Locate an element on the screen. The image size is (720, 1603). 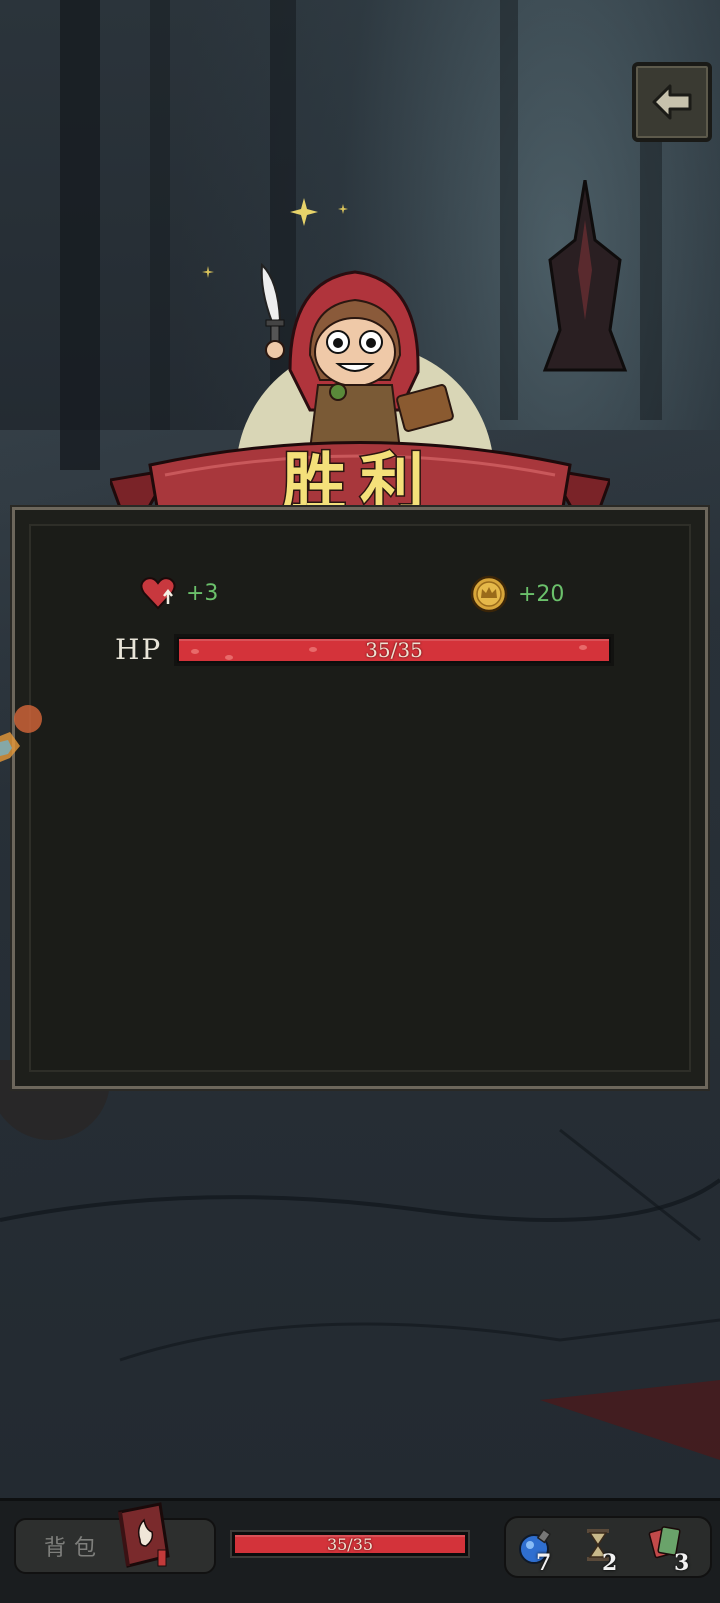
bottom-hp-bar: 35/35 is located at coordinates (350, 1544).